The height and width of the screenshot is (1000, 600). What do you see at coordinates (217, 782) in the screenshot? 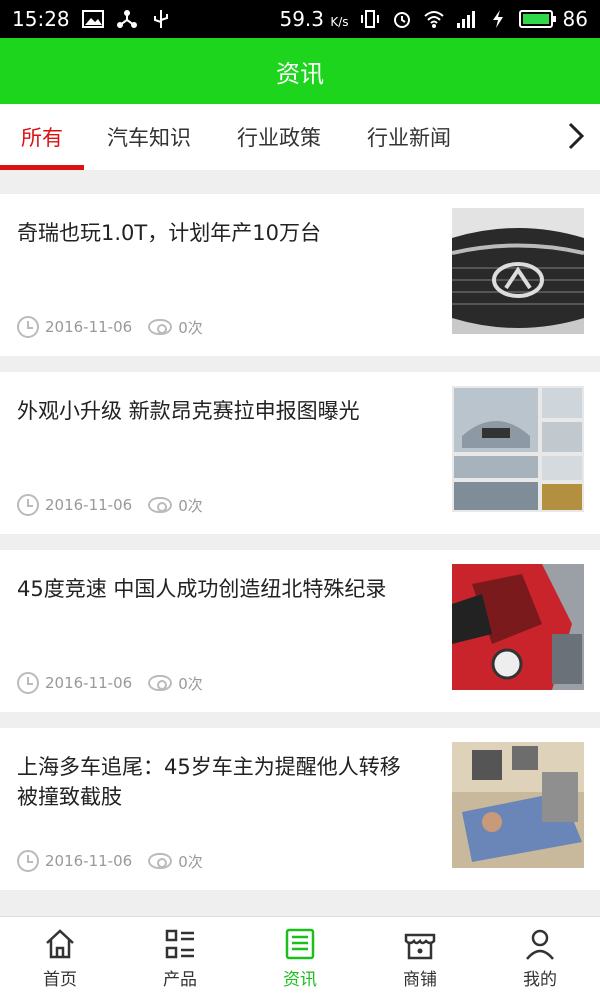
I see `article-title: 上海多车追尾：45岁车主为提醒他人转移被撞致截肢` at bounding box center [217, 782].